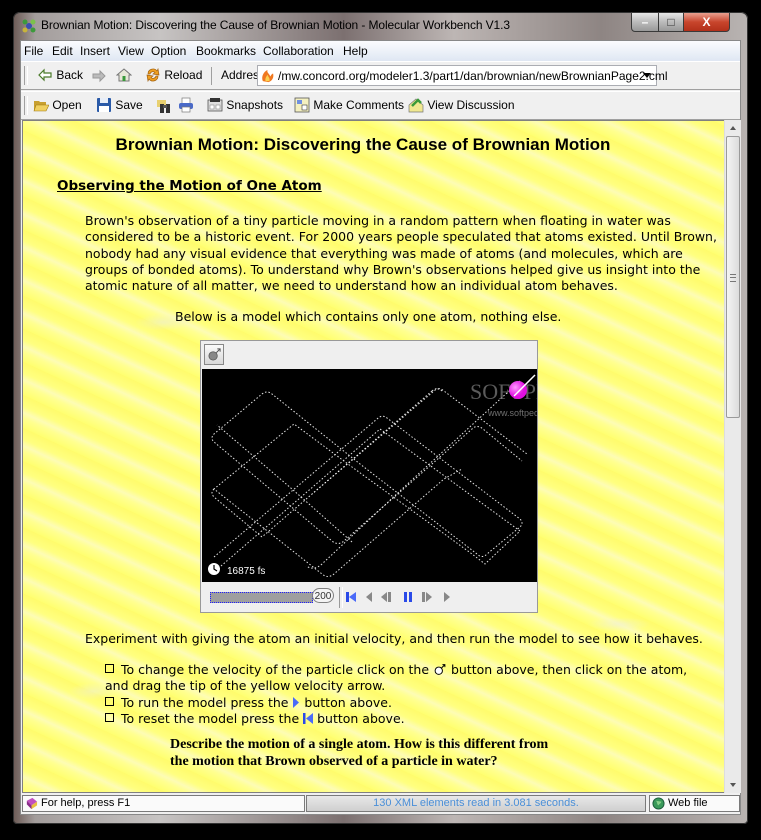 This screenshot has width=761, height=840. I want to click on simulation-canvas: SOFTPEDIAwww.softpedia.com 16875 fs, so click(369, 475).